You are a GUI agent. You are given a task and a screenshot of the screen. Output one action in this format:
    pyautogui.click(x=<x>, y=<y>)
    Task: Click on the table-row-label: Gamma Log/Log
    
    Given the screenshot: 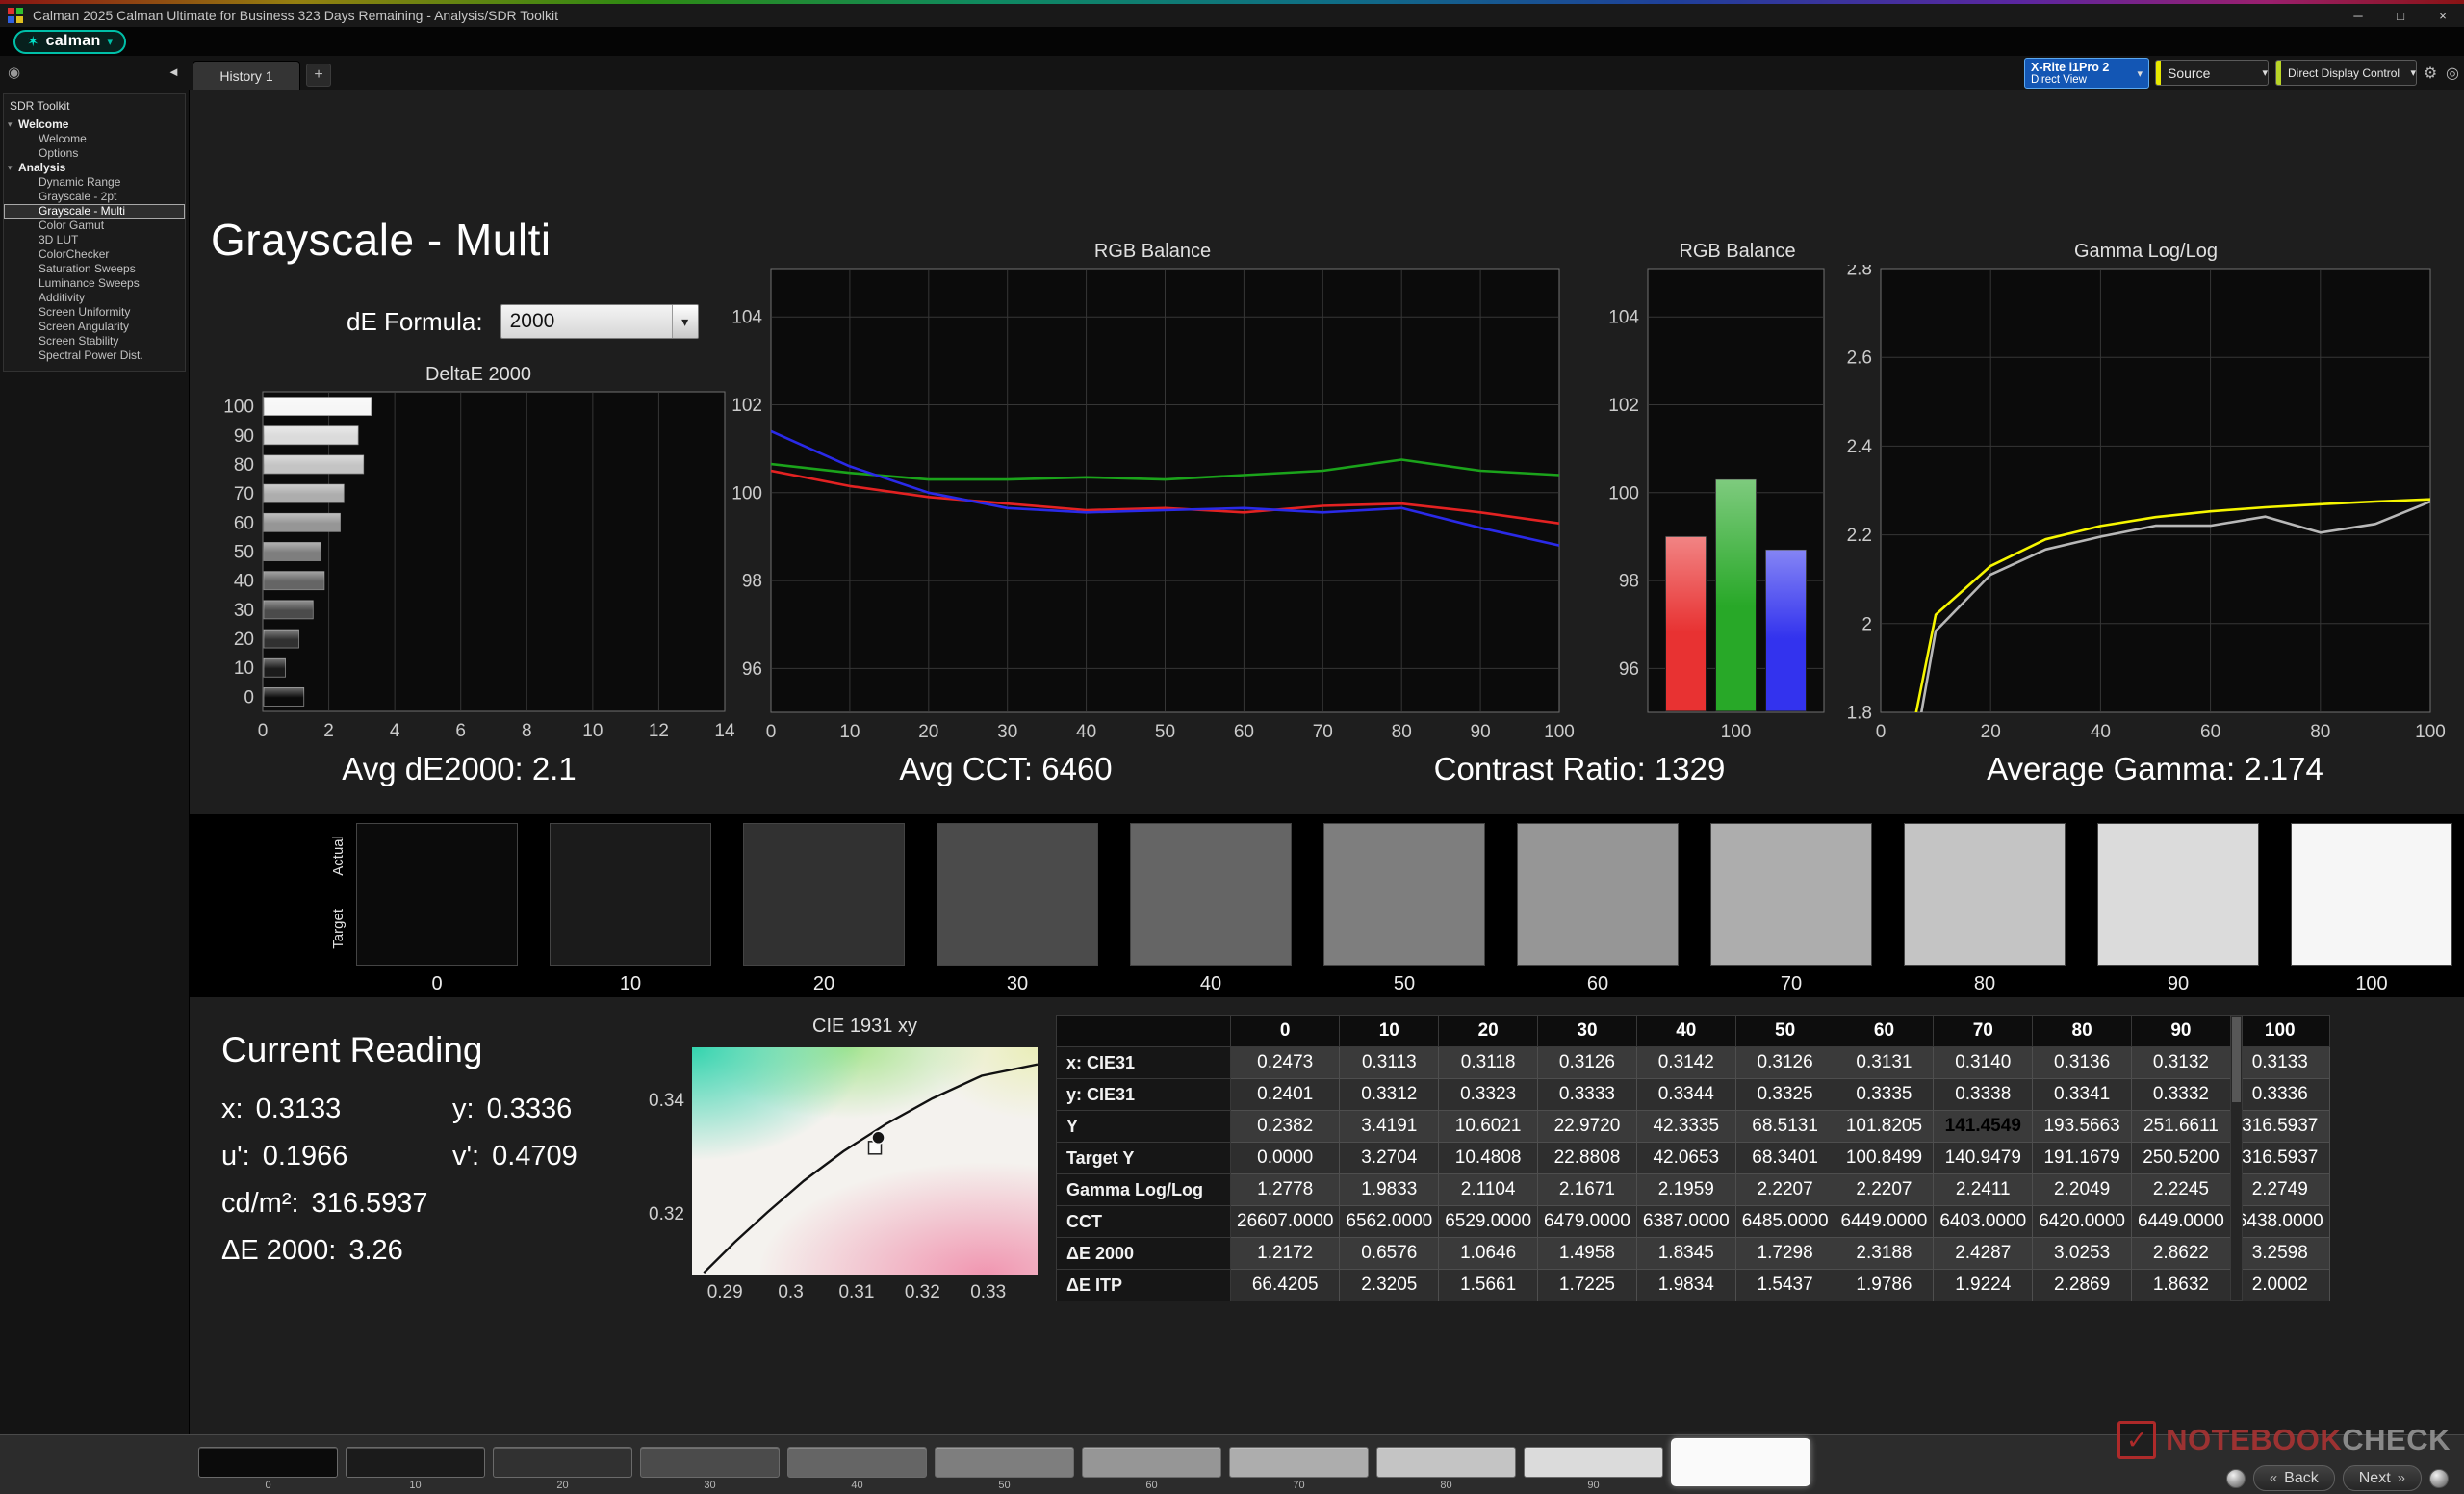 What is the action you would take?
    pyautogui.click(x=1143, y=1189)
    